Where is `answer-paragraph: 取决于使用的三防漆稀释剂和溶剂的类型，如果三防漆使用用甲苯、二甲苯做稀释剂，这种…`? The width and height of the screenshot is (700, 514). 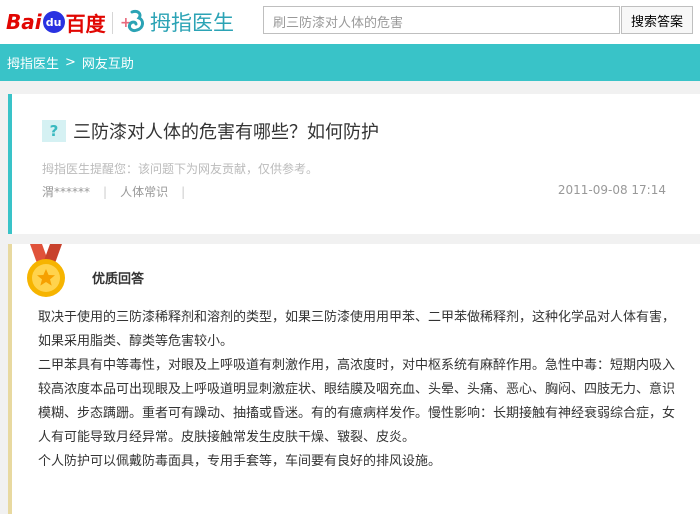 answer-paragraph: 取决于使用的三防漆稀释剂和溶剂的类型，如果三防漆使用用甲苯、二甲苯做稀释剂，这种… is located at coordinates (357, 329).